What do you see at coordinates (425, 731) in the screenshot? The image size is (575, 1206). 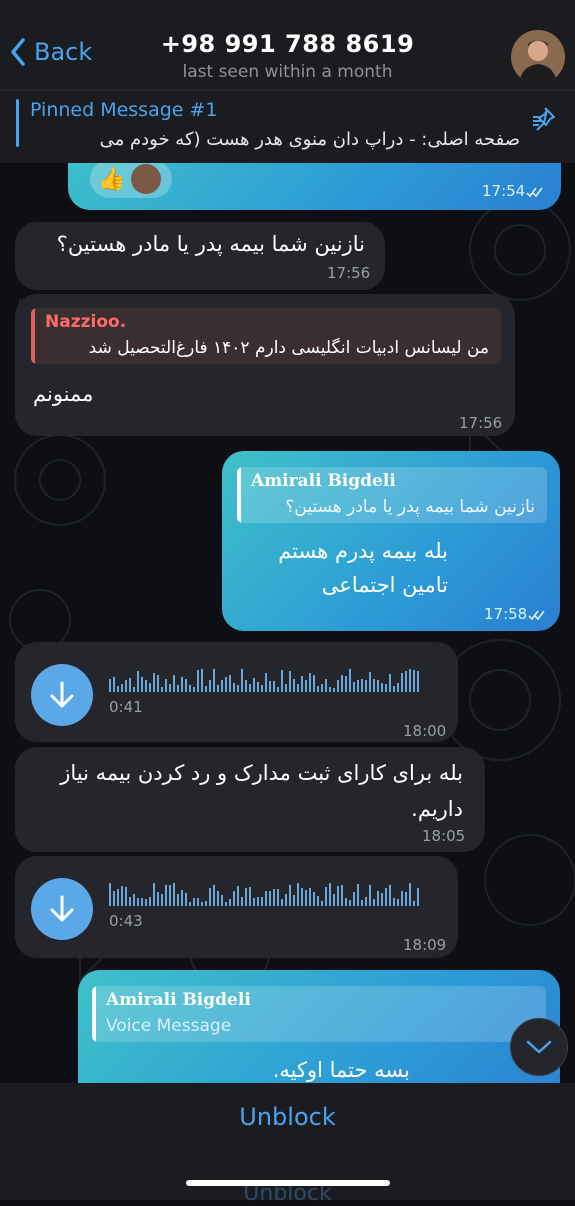 I see `message-time: 18:00` at bounding box center [425, 731].